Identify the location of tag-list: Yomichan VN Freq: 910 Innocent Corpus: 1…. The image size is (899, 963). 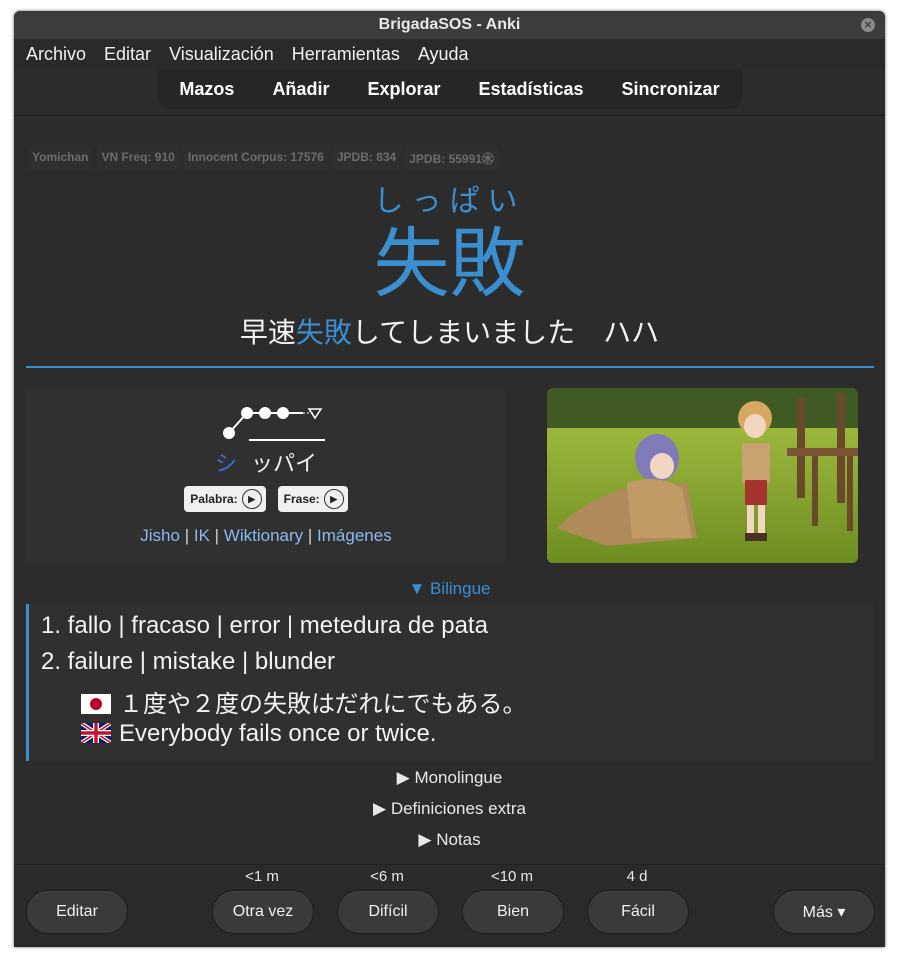
(263, 158).